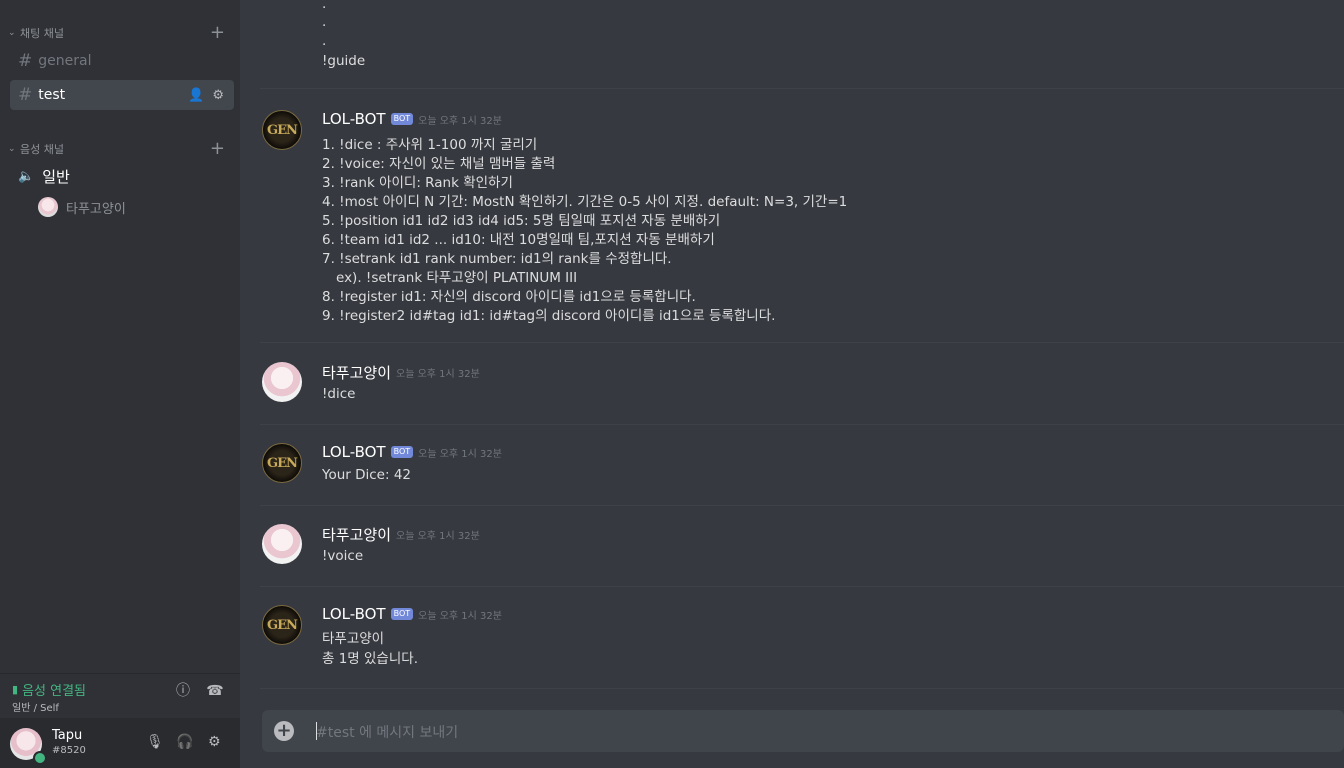 The image size is (1344, 768). I want to click on voice-channel-item: 🔈 일반, so click(44, 176).